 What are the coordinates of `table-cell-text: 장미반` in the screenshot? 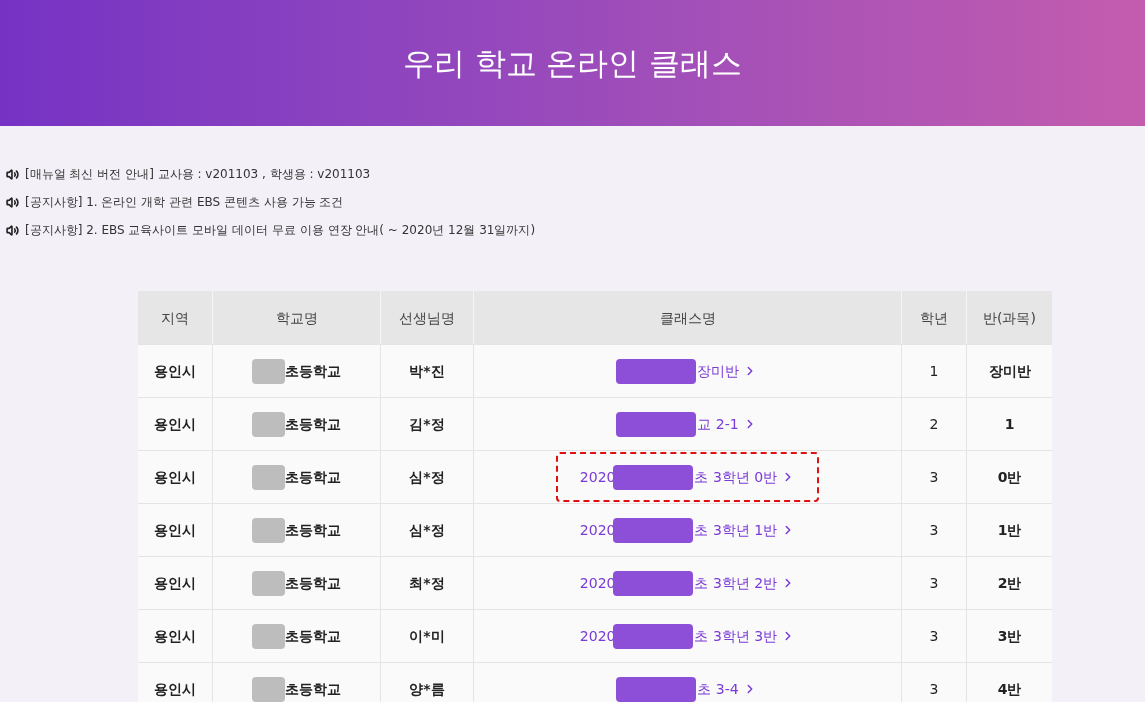 It's located at (1009, 371).